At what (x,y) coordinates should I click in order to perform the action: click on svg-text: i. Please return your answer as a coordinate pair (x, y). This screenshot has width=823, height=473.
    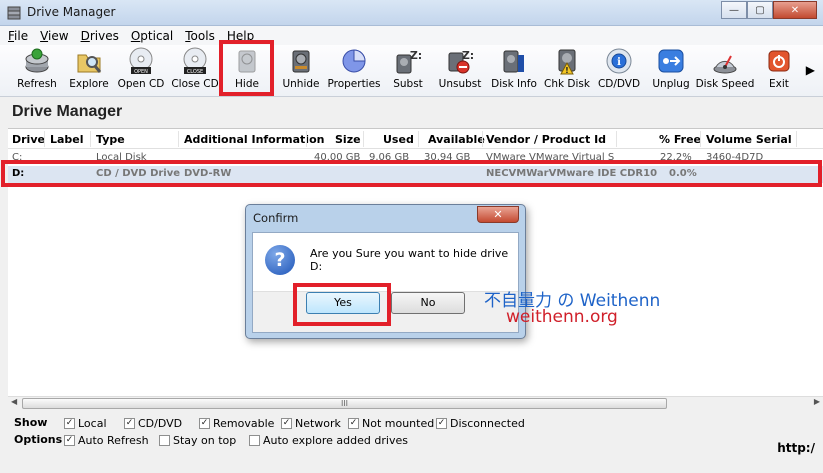
    Looking at the image, I should click on (619, 62).